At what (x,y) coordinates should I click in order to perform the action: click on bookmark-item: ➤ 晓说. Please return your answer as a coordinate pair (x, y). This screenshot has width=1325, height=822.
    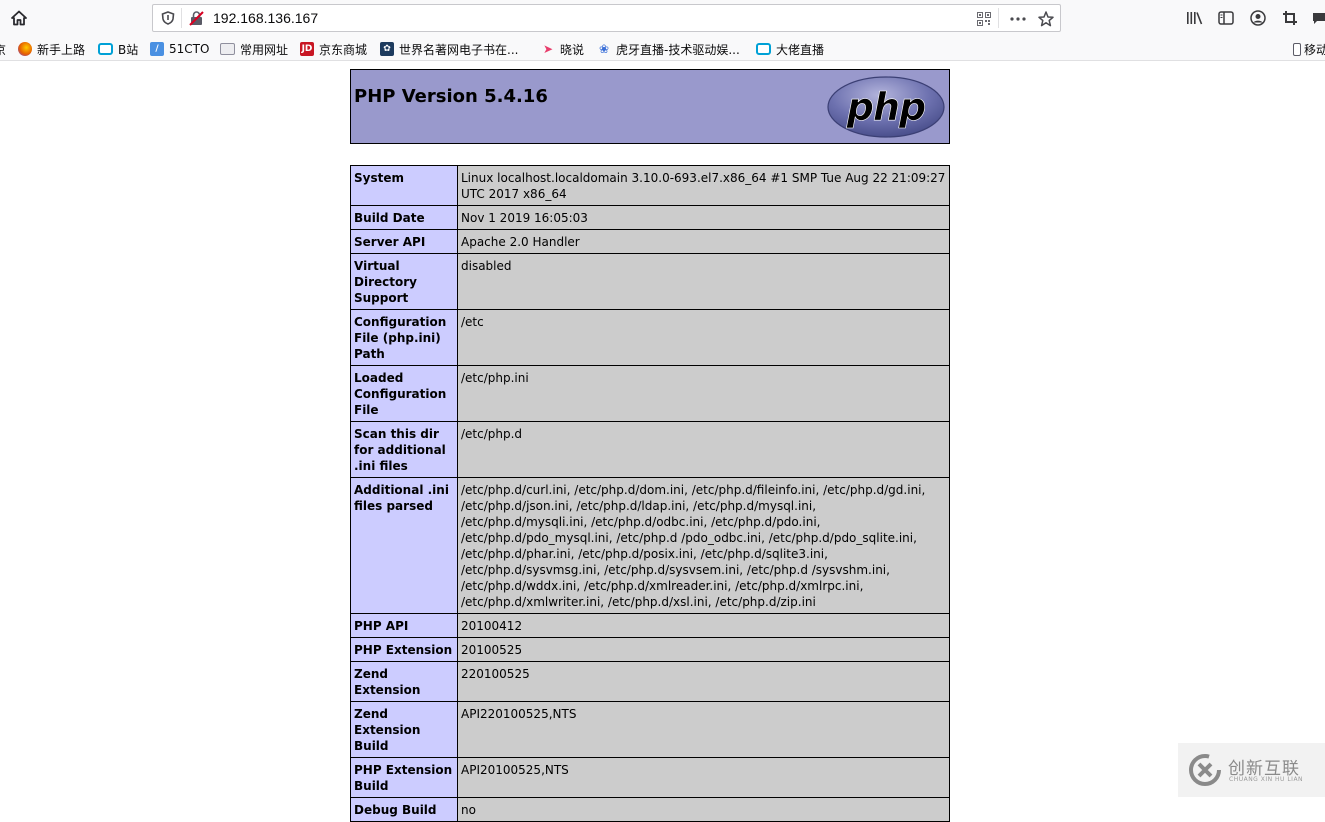
    Looking at the image, I should click on (562, 49).